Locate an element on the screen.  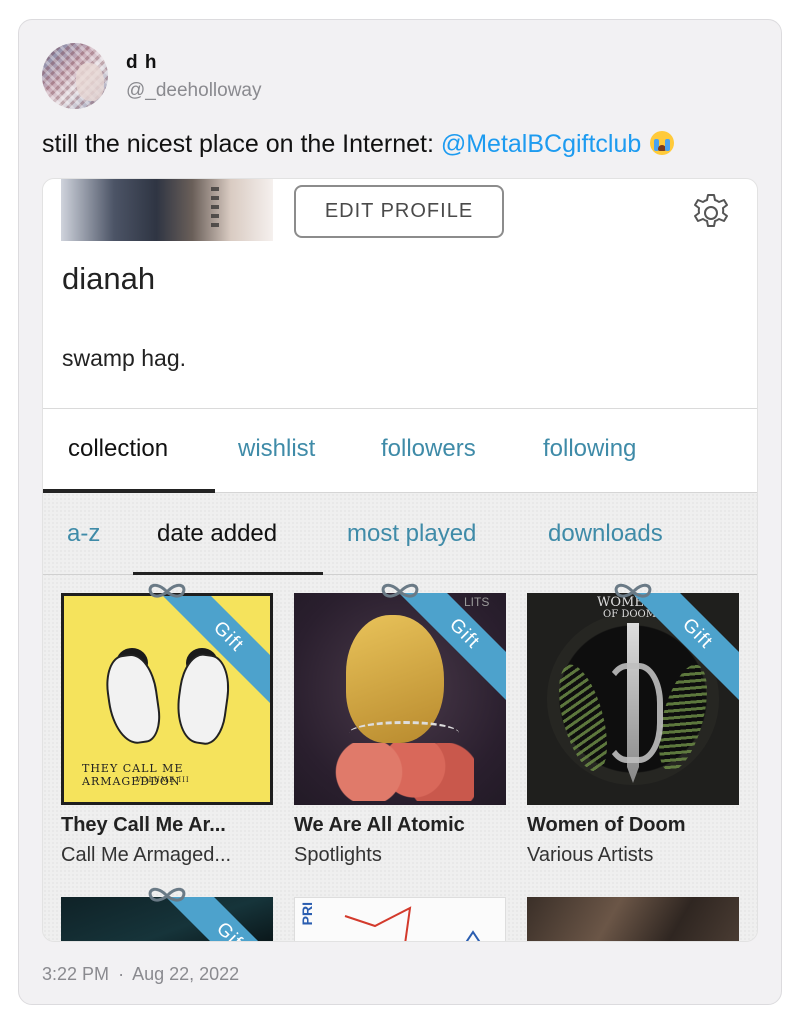
main-tabs: collection wishlist followers following is located at coordinates (400, 451).